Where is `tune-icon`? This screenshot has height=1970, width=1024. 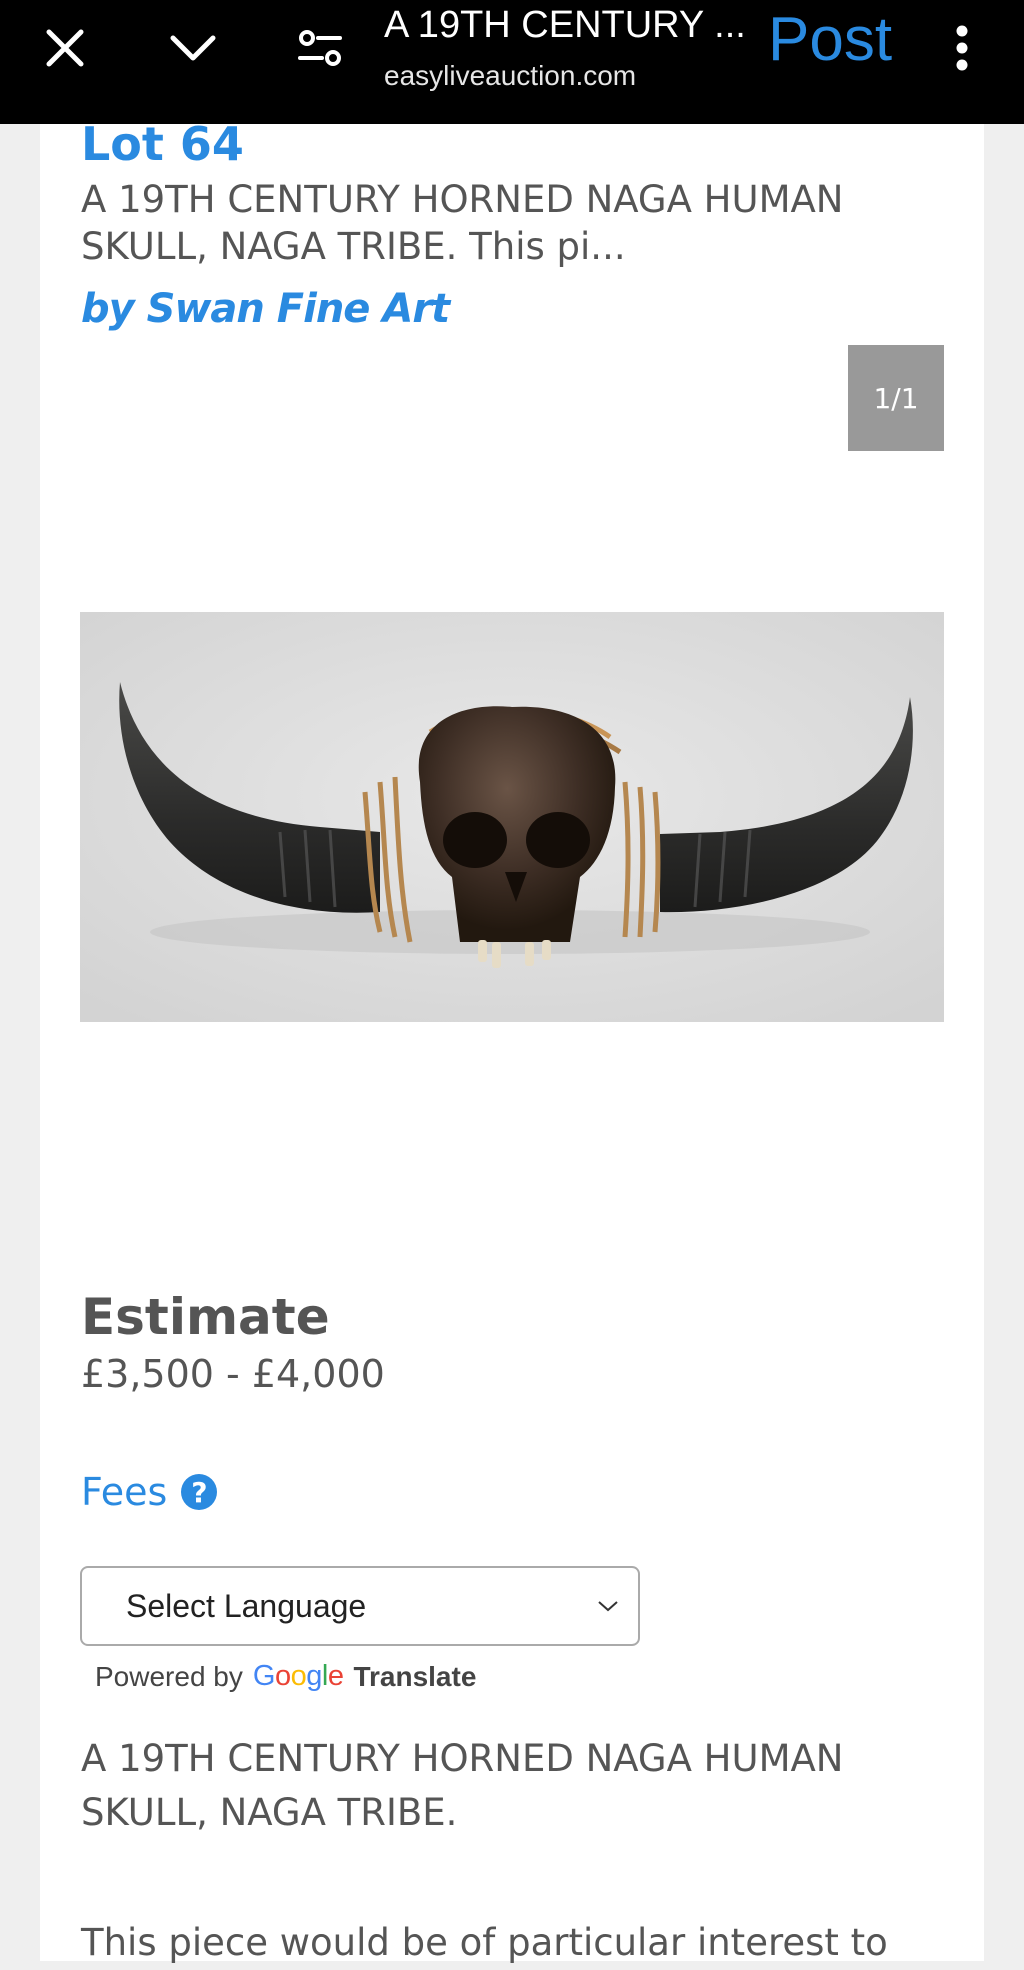 tune-icon is located at coordinates (320, 48).